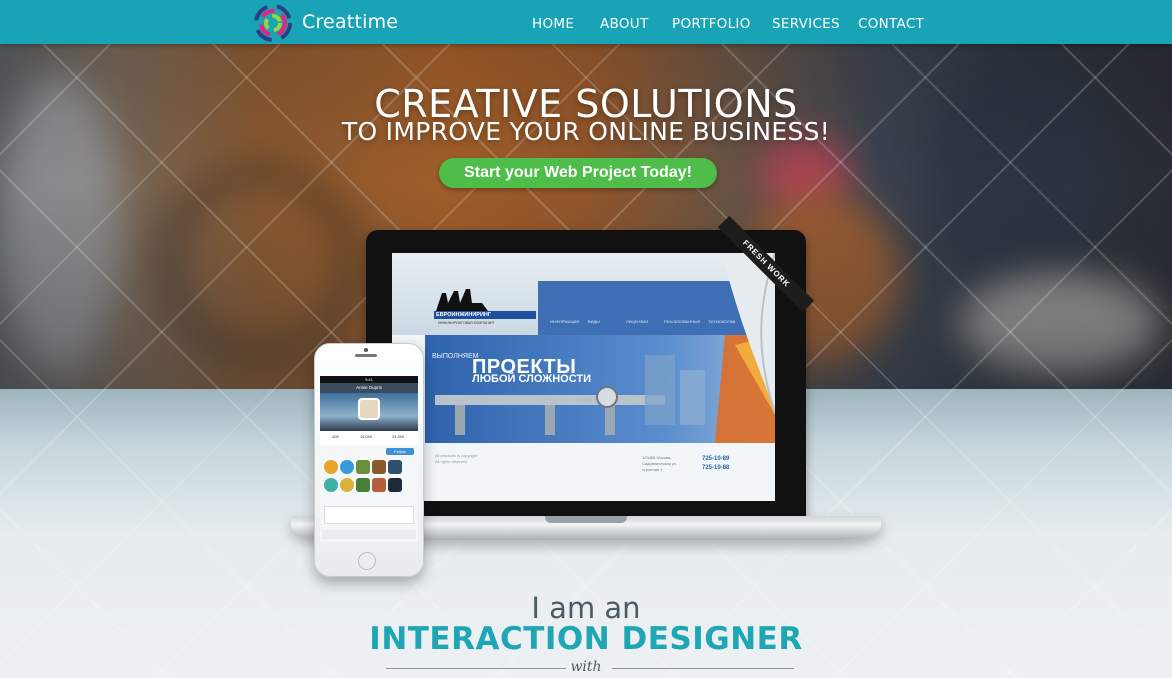 This screenshot has width=1172, height=678. What do you see at coordinates (466, 323) in the screenshot?
I see `showcase-logo-subtext: ИНЖИНИРИНГОВАЯ КОМПАНИЯ` at bounding box center [466, 323].